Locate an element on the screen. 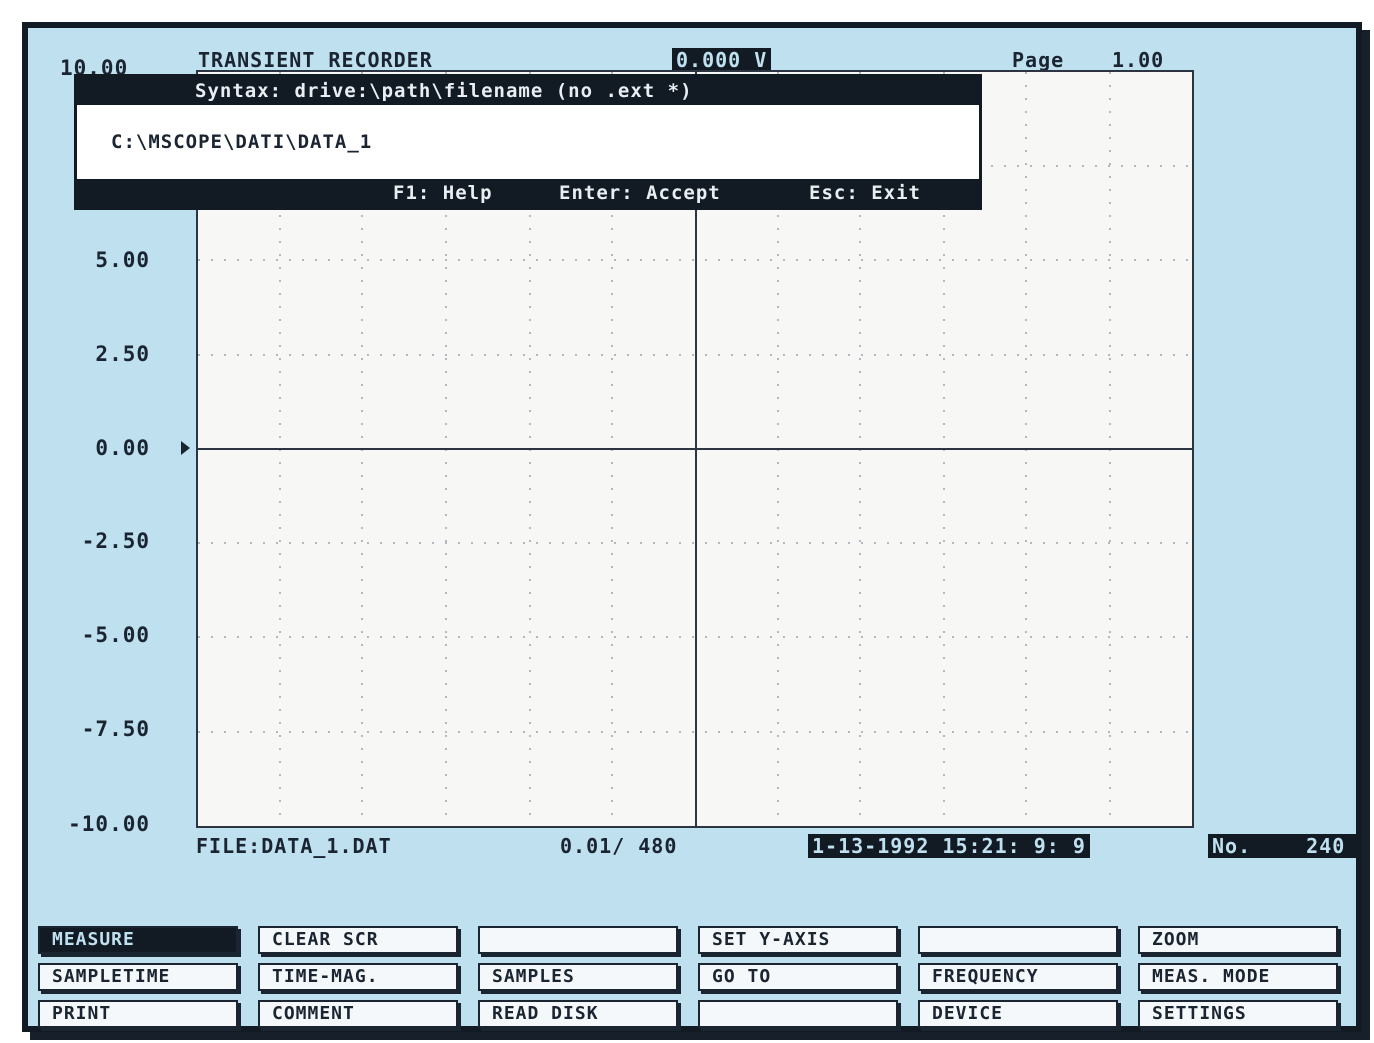 This screenshot has width=1374, height=1043. time-mag-button: TIME-MAG. is located at coordinates (358, 977).